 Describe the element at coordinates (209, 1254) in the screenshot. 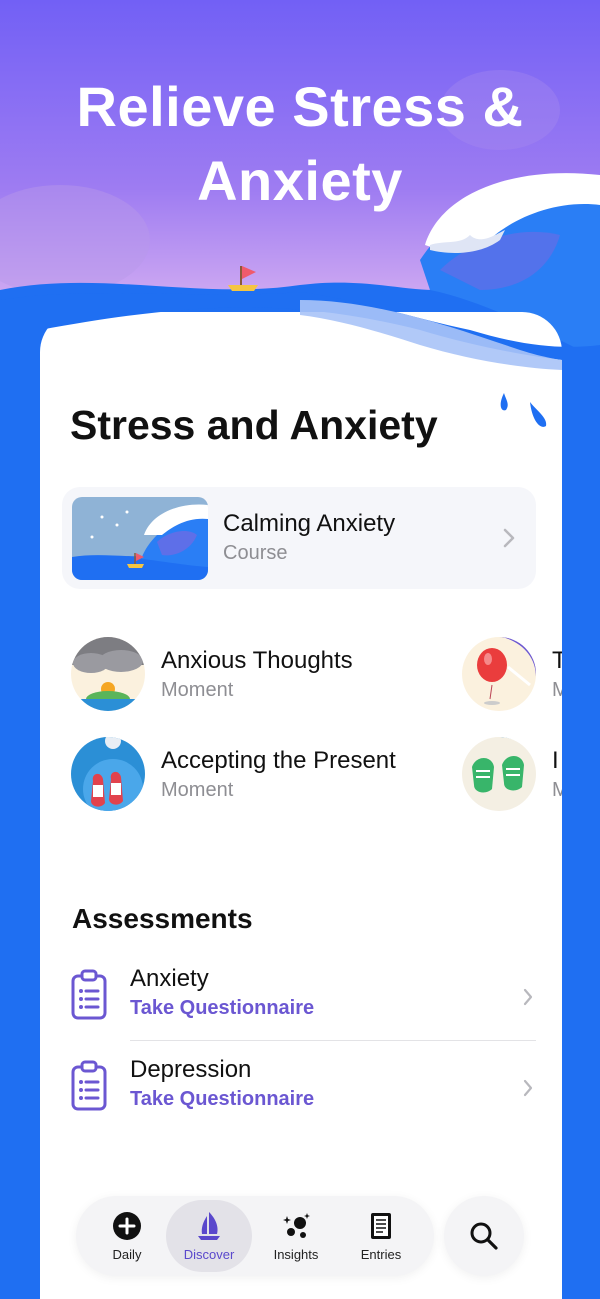

I see `tab-label: Discover` at that location.